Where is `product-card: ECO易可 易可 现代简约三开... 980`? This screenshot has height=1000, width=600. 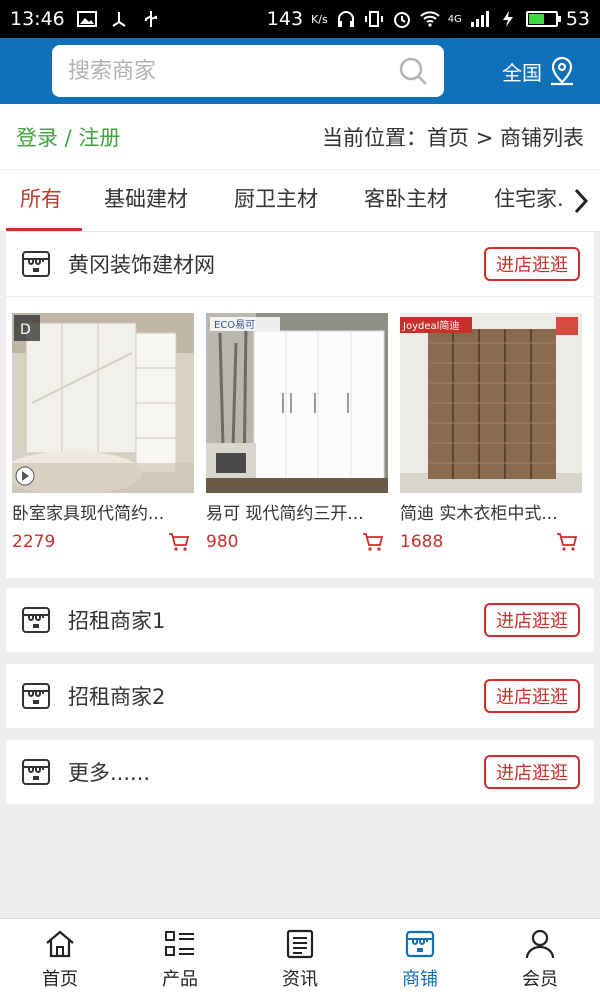 product-card: ECO易可 易可 现代简约三开... 980 is located at coordinates (297, 432).